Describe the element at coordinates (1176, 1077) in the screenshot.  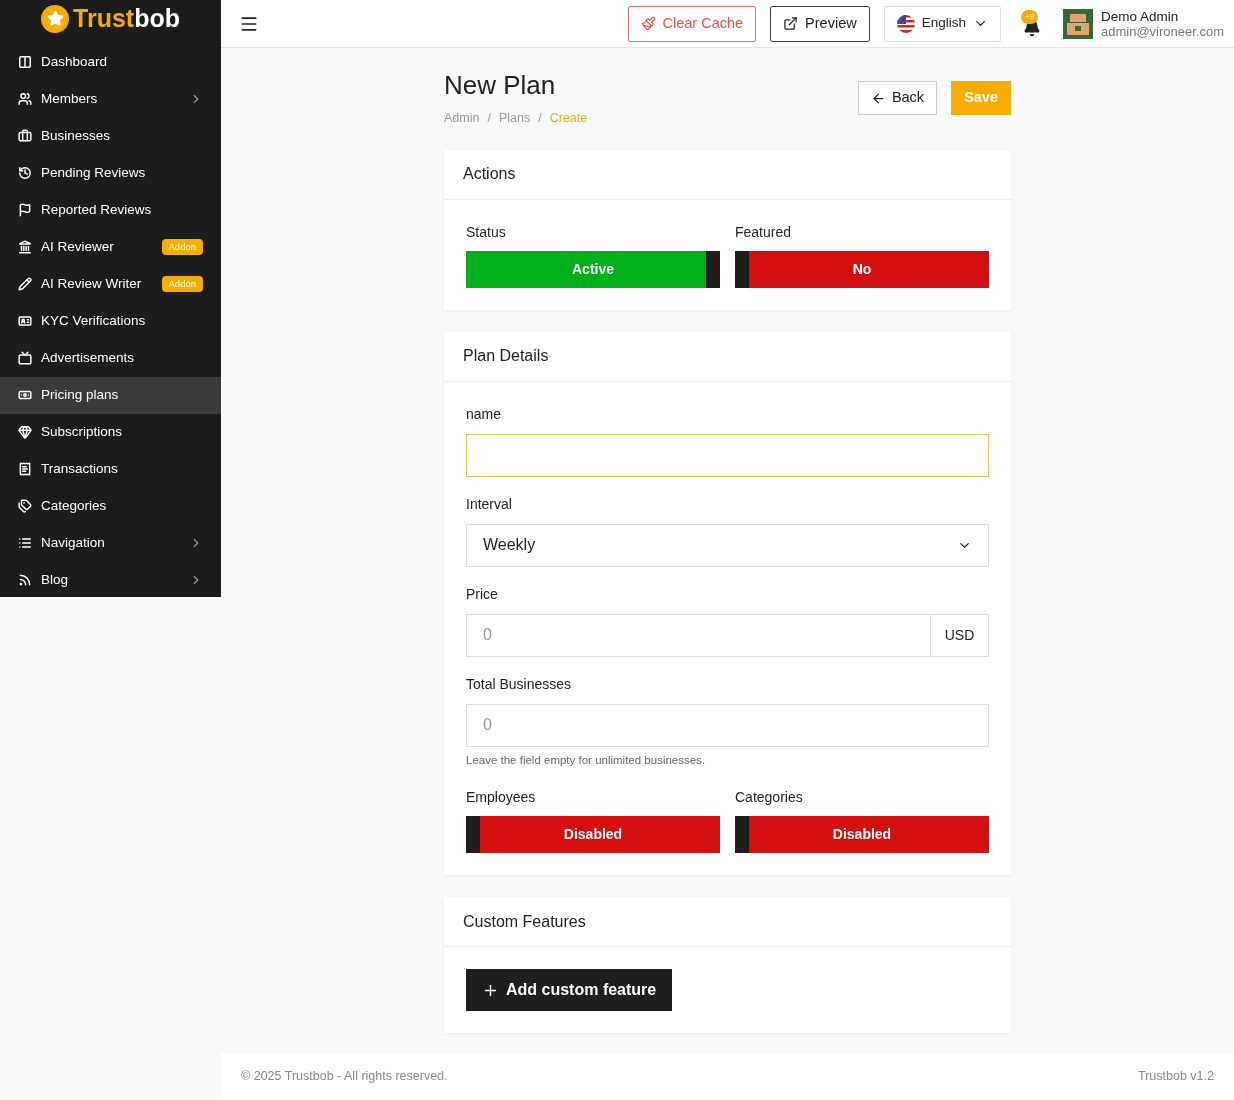
I see `version-text: Trustbob v1.2` at that location.